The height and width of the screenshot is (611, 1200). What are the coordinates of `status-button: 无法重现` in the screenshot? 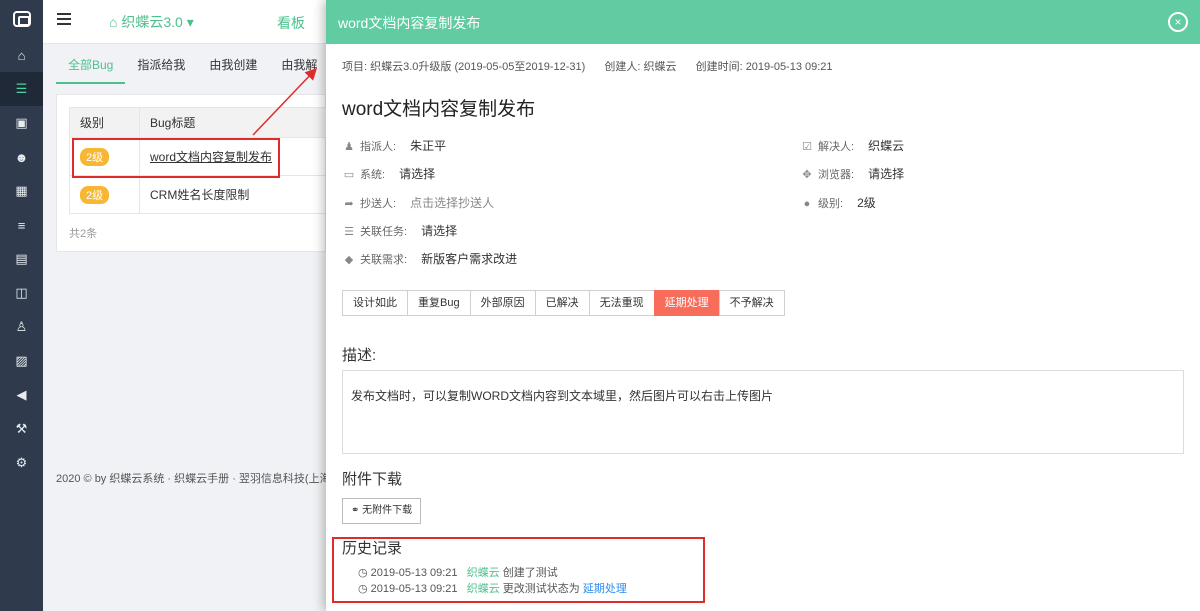 It's located at (621, 303).